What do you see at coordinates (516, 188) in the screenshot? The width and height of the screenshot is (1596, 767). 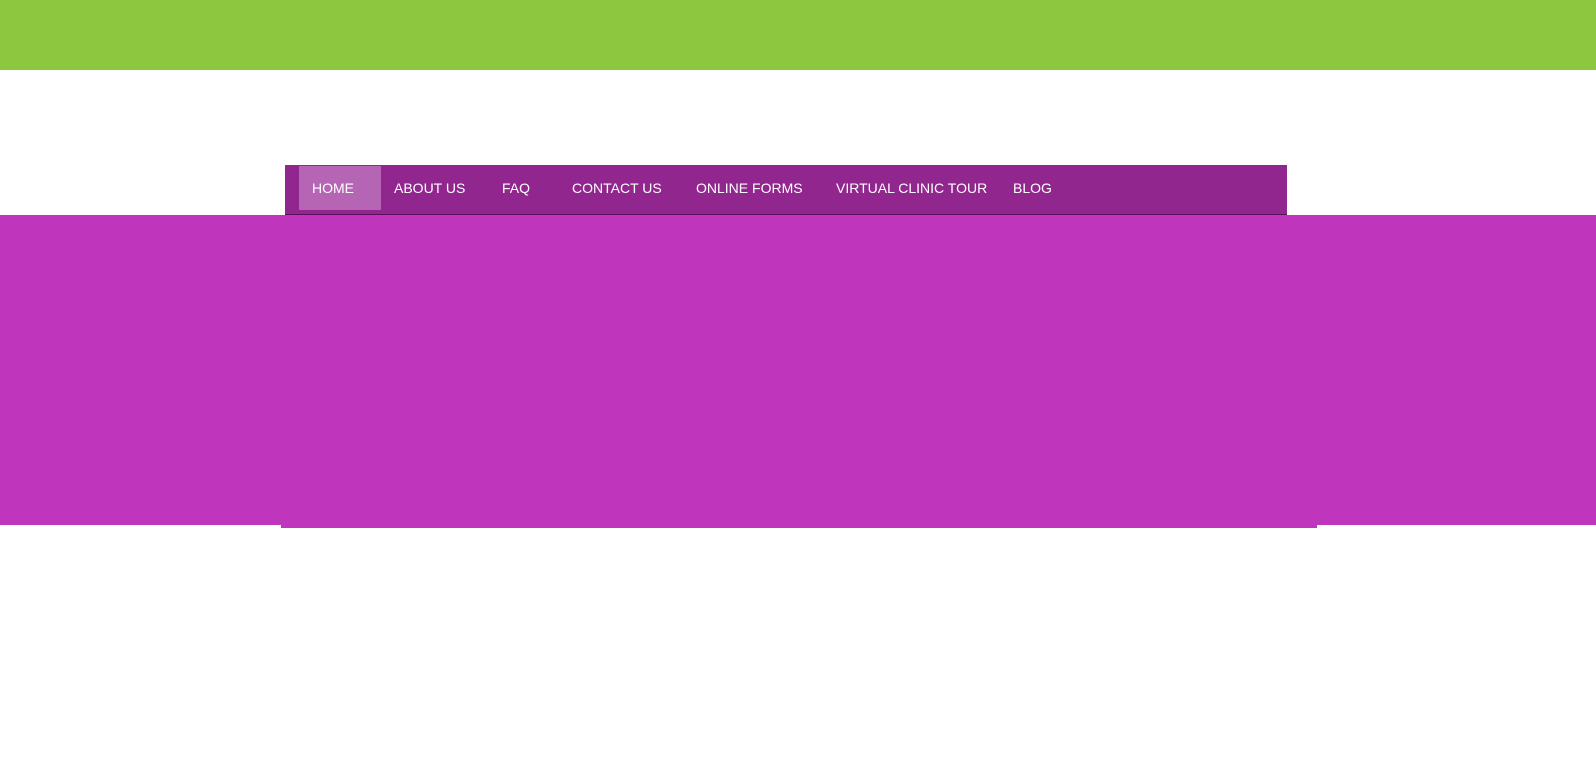 I see `nav-item-faq: FAQ` at bounding box center [516, 188].